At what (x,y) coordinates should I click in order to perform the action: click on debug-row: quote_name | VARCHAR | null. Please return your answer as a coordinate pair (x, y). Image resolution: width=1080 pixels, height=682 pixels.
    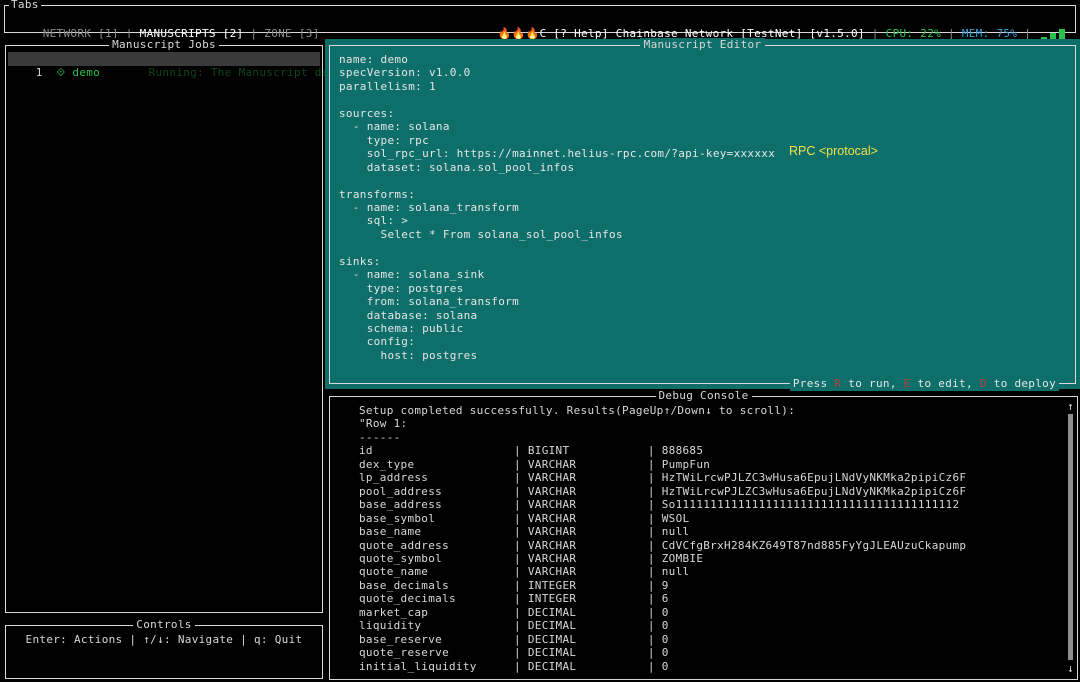
    Looking at the image, I should click on (524, 572).